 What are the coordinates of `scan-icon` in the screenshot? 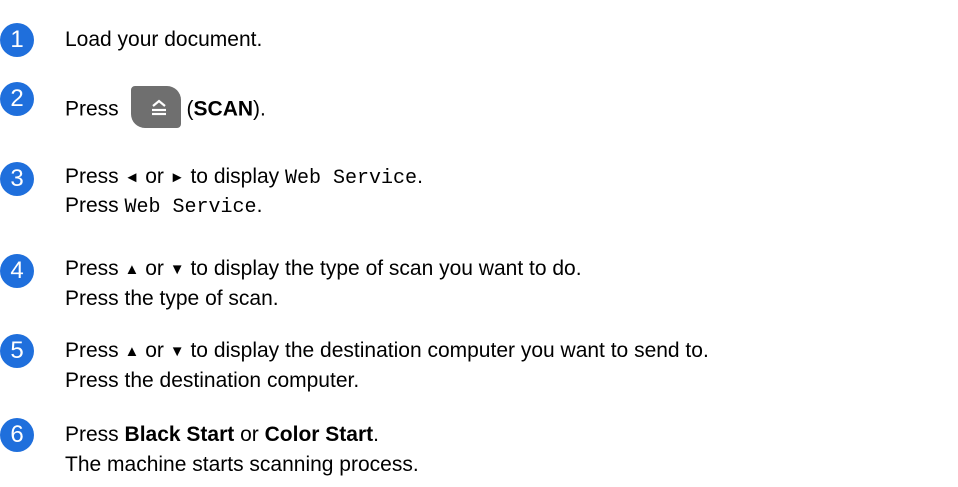 It's located at (158, 107).